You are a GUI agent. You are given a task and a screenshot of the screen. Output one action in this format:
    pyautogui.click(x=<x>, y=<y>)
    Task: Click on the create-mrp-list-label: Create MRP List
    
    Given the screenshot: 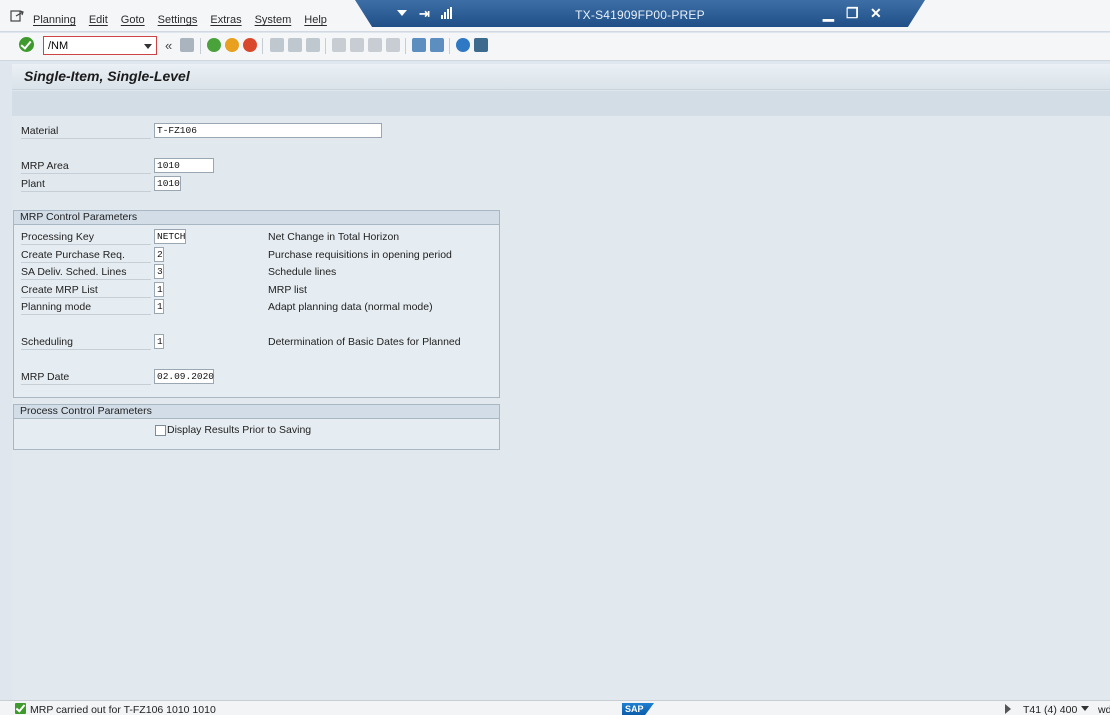 What is the action you would take?
    pyautogui.click(x=86, y=291)
    